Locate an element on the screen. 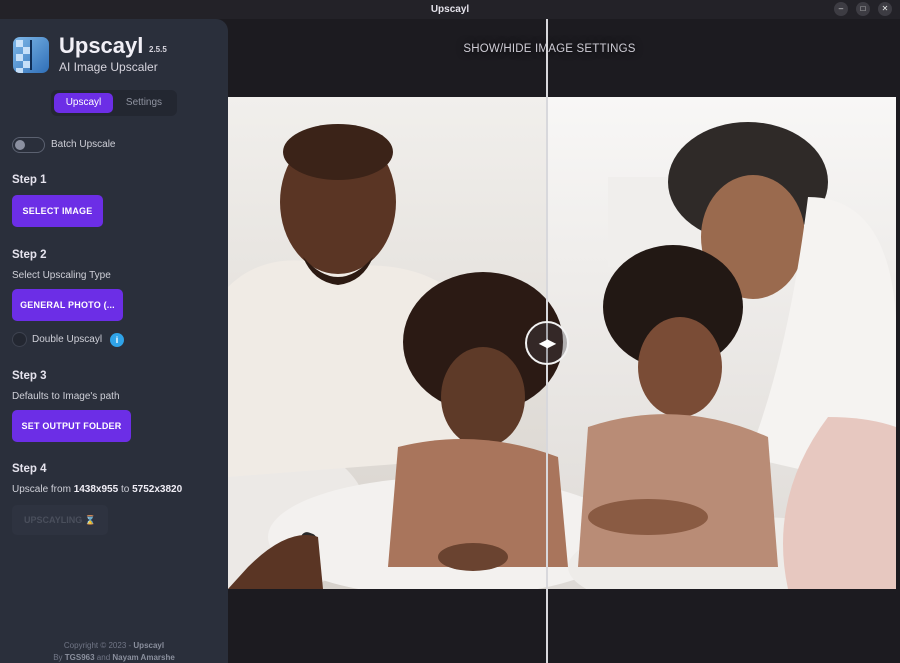 This screenshot has height=663, width=900. set-output-folder-button: SET OUTPUT FOLDER is located at coordinates (71, 426).